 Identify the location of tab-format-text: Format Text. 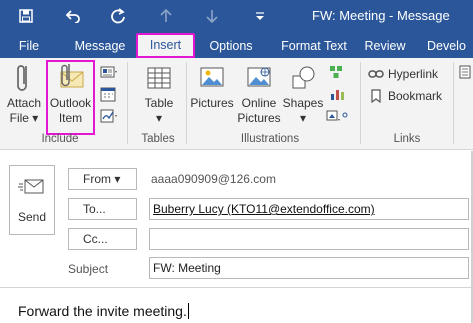
(314, 46).